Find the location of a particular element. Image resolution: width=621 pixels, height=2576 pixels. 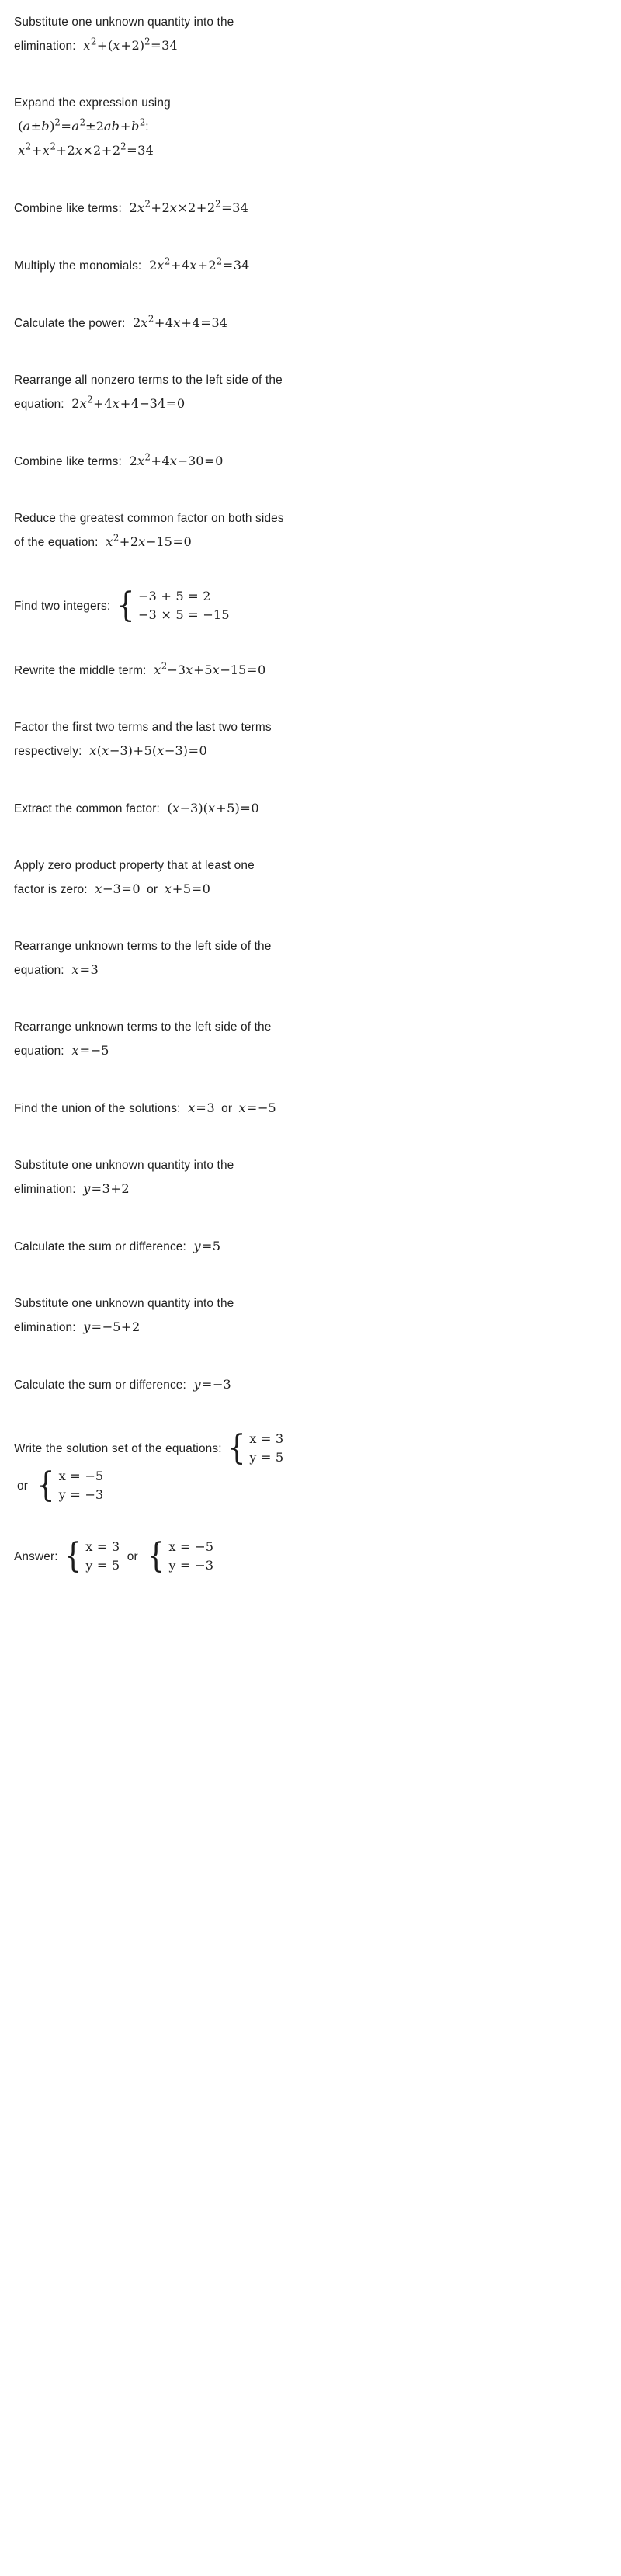

step-combine-2: Combine like terms: 2x2+4x−30=0 is located at coordinates (150, 462).